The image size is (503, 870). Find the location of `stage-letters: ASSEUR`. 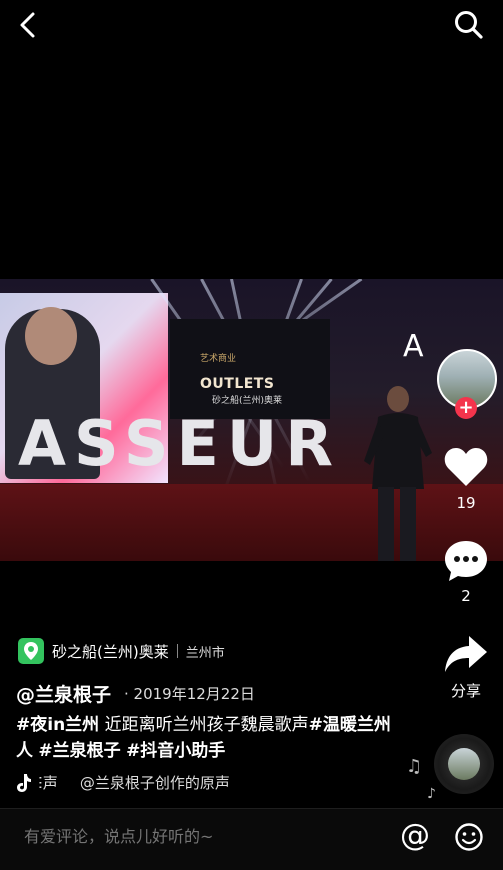

stage-letters: ASSEUR is located at coordinates (179, 443).